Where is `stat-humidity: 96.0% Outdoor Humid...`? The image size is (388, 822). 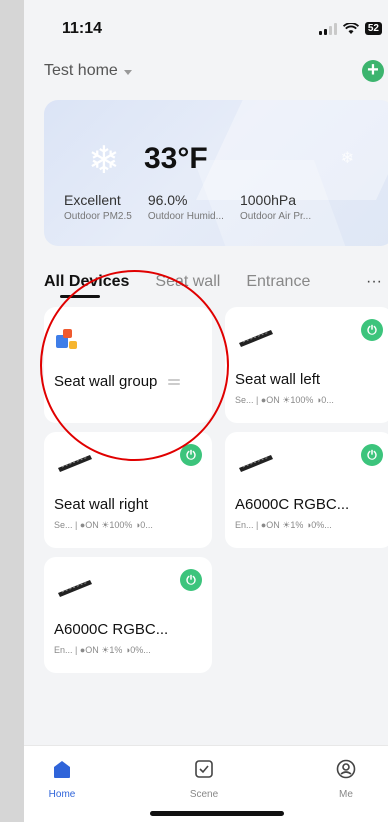
stat-humidity: 96.0% Outdoor Humid... is located at coordinates (185, 207).